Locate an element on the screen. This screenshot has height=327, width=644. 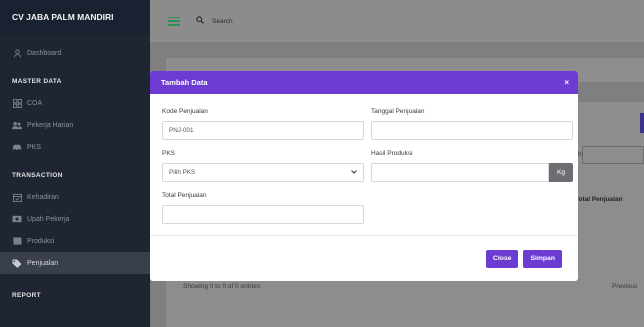
tanggal-penjualan-label: Tanggal Penjualan is located at coordinates (398, 111).